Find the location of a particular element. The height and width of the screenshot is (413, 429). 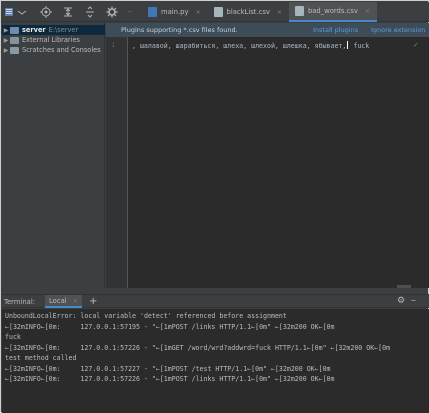

tab-bad-words-csv: bad_words.csv ✕ is located at coordinates (332, 12).